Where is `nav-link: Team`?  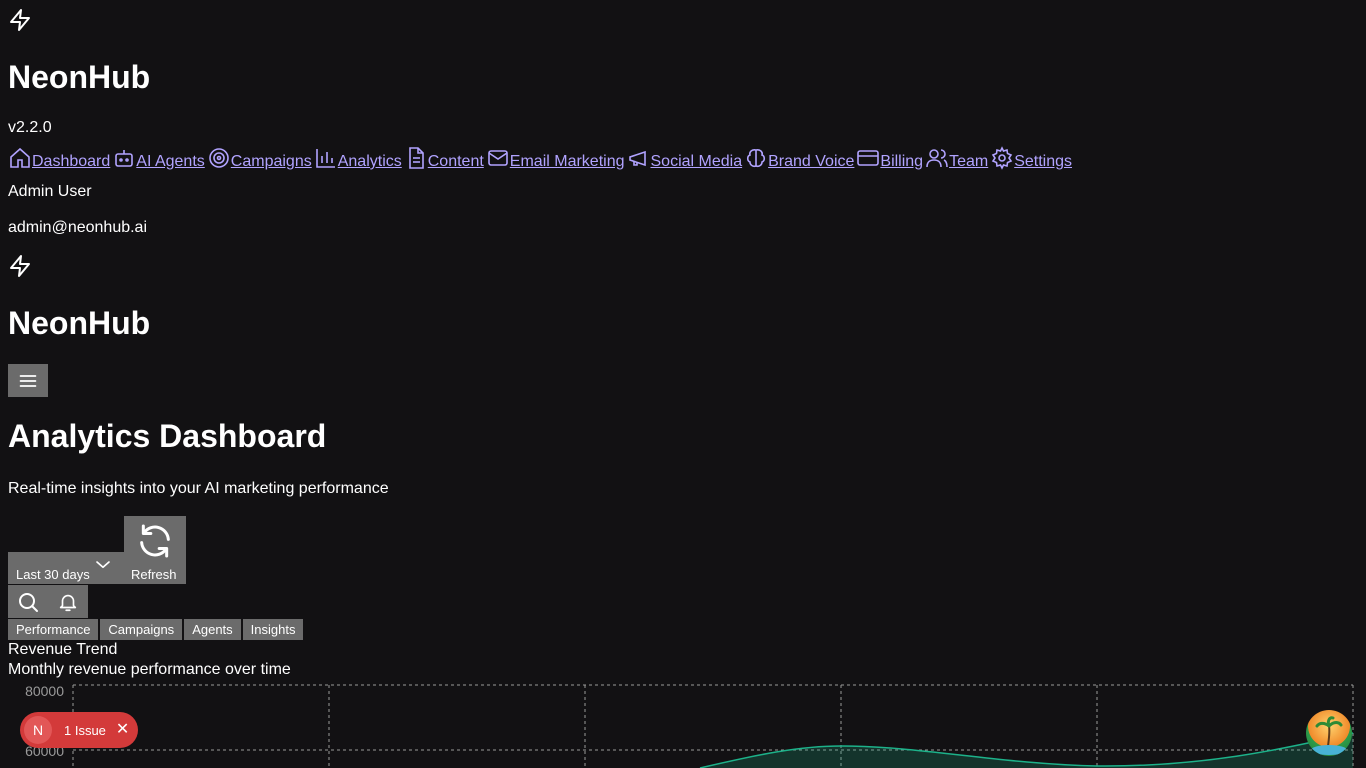
nav-link: Team is located at coordinates (968, 162).